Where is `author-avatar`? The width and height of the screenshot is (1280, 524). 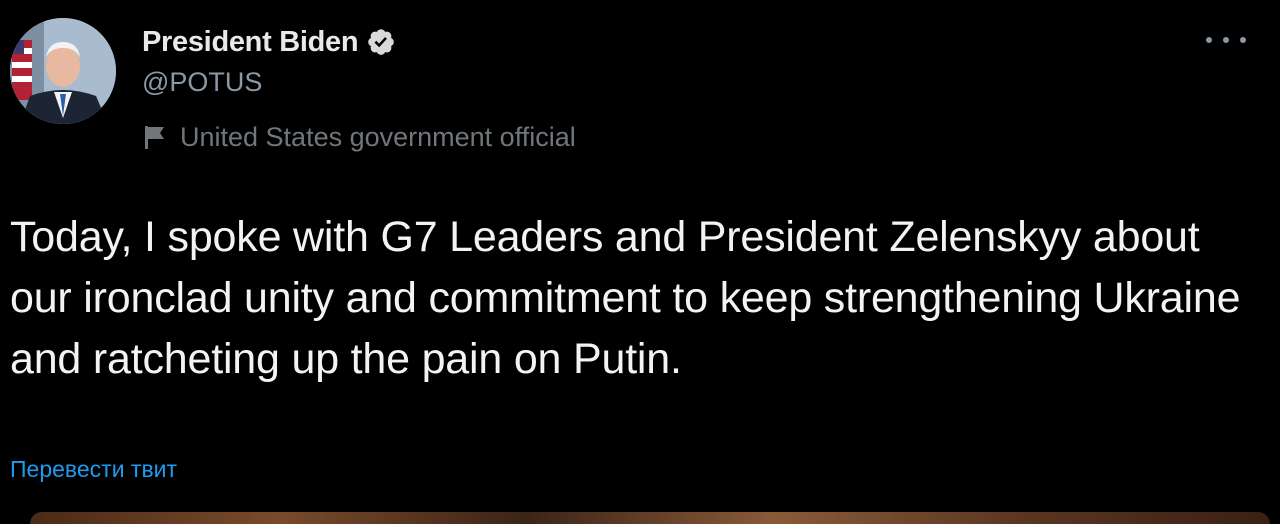 author-avatar is located at coordinates (63, 71).